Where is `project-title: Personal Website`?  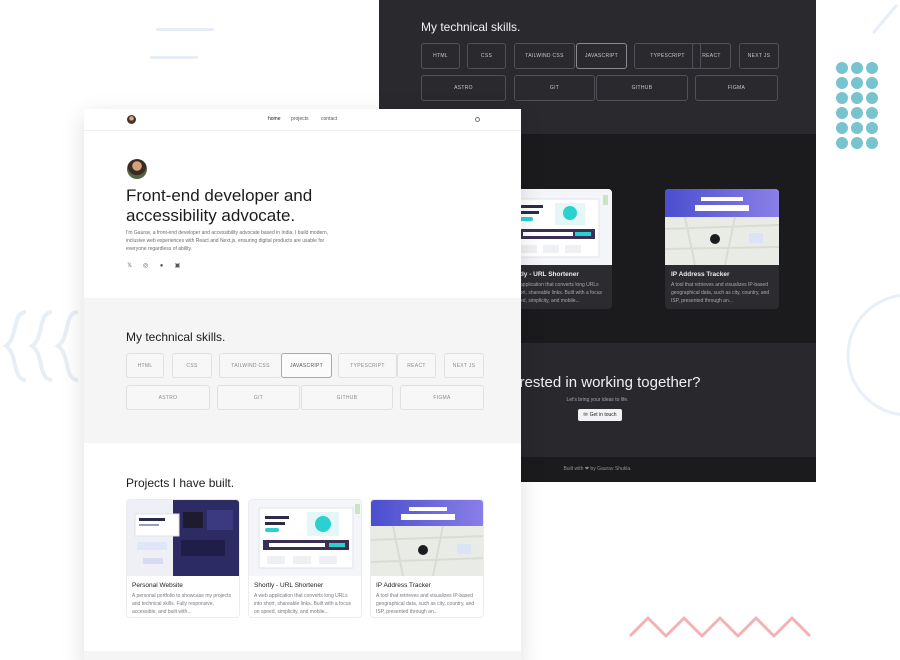 project-title: Personal Website is located at coordinates (157, 585).